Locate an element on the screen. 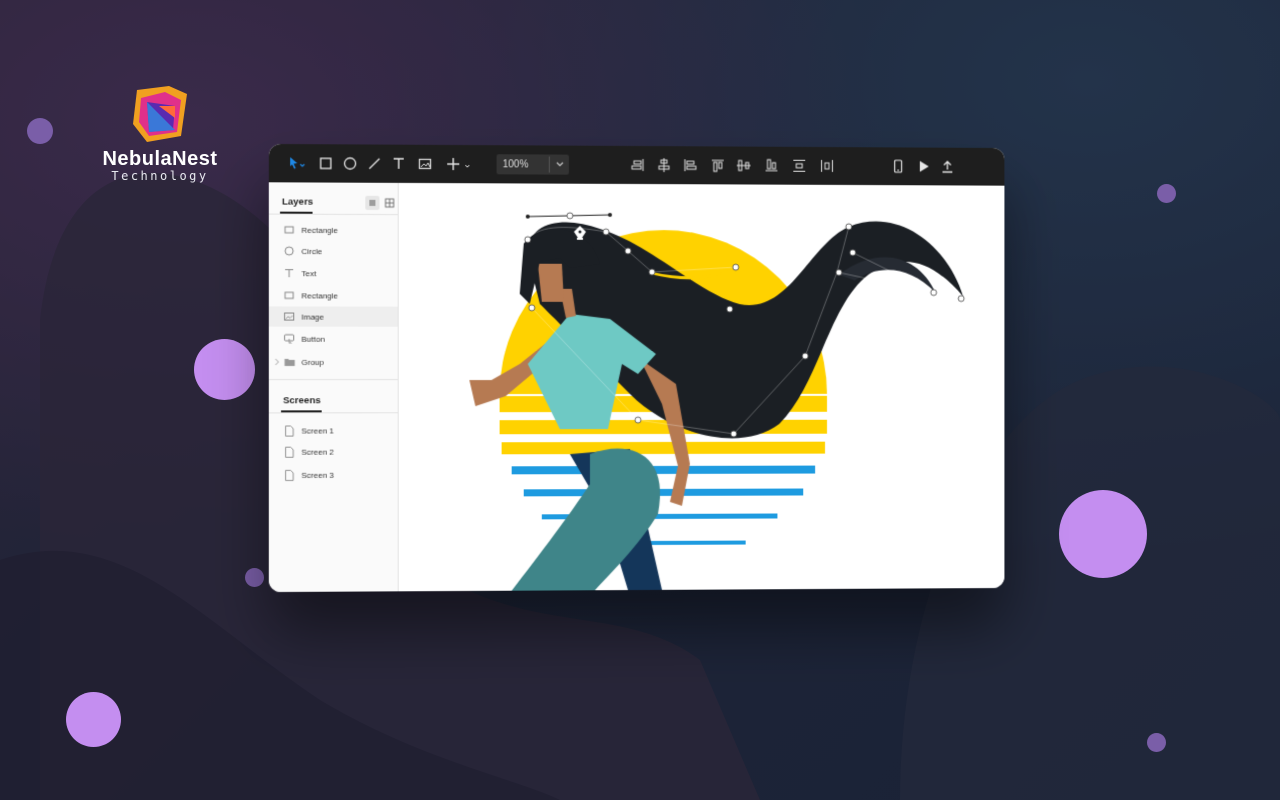 This screenshot has width=1280, height=800. circle-icon is located at coordinates (289, 251).